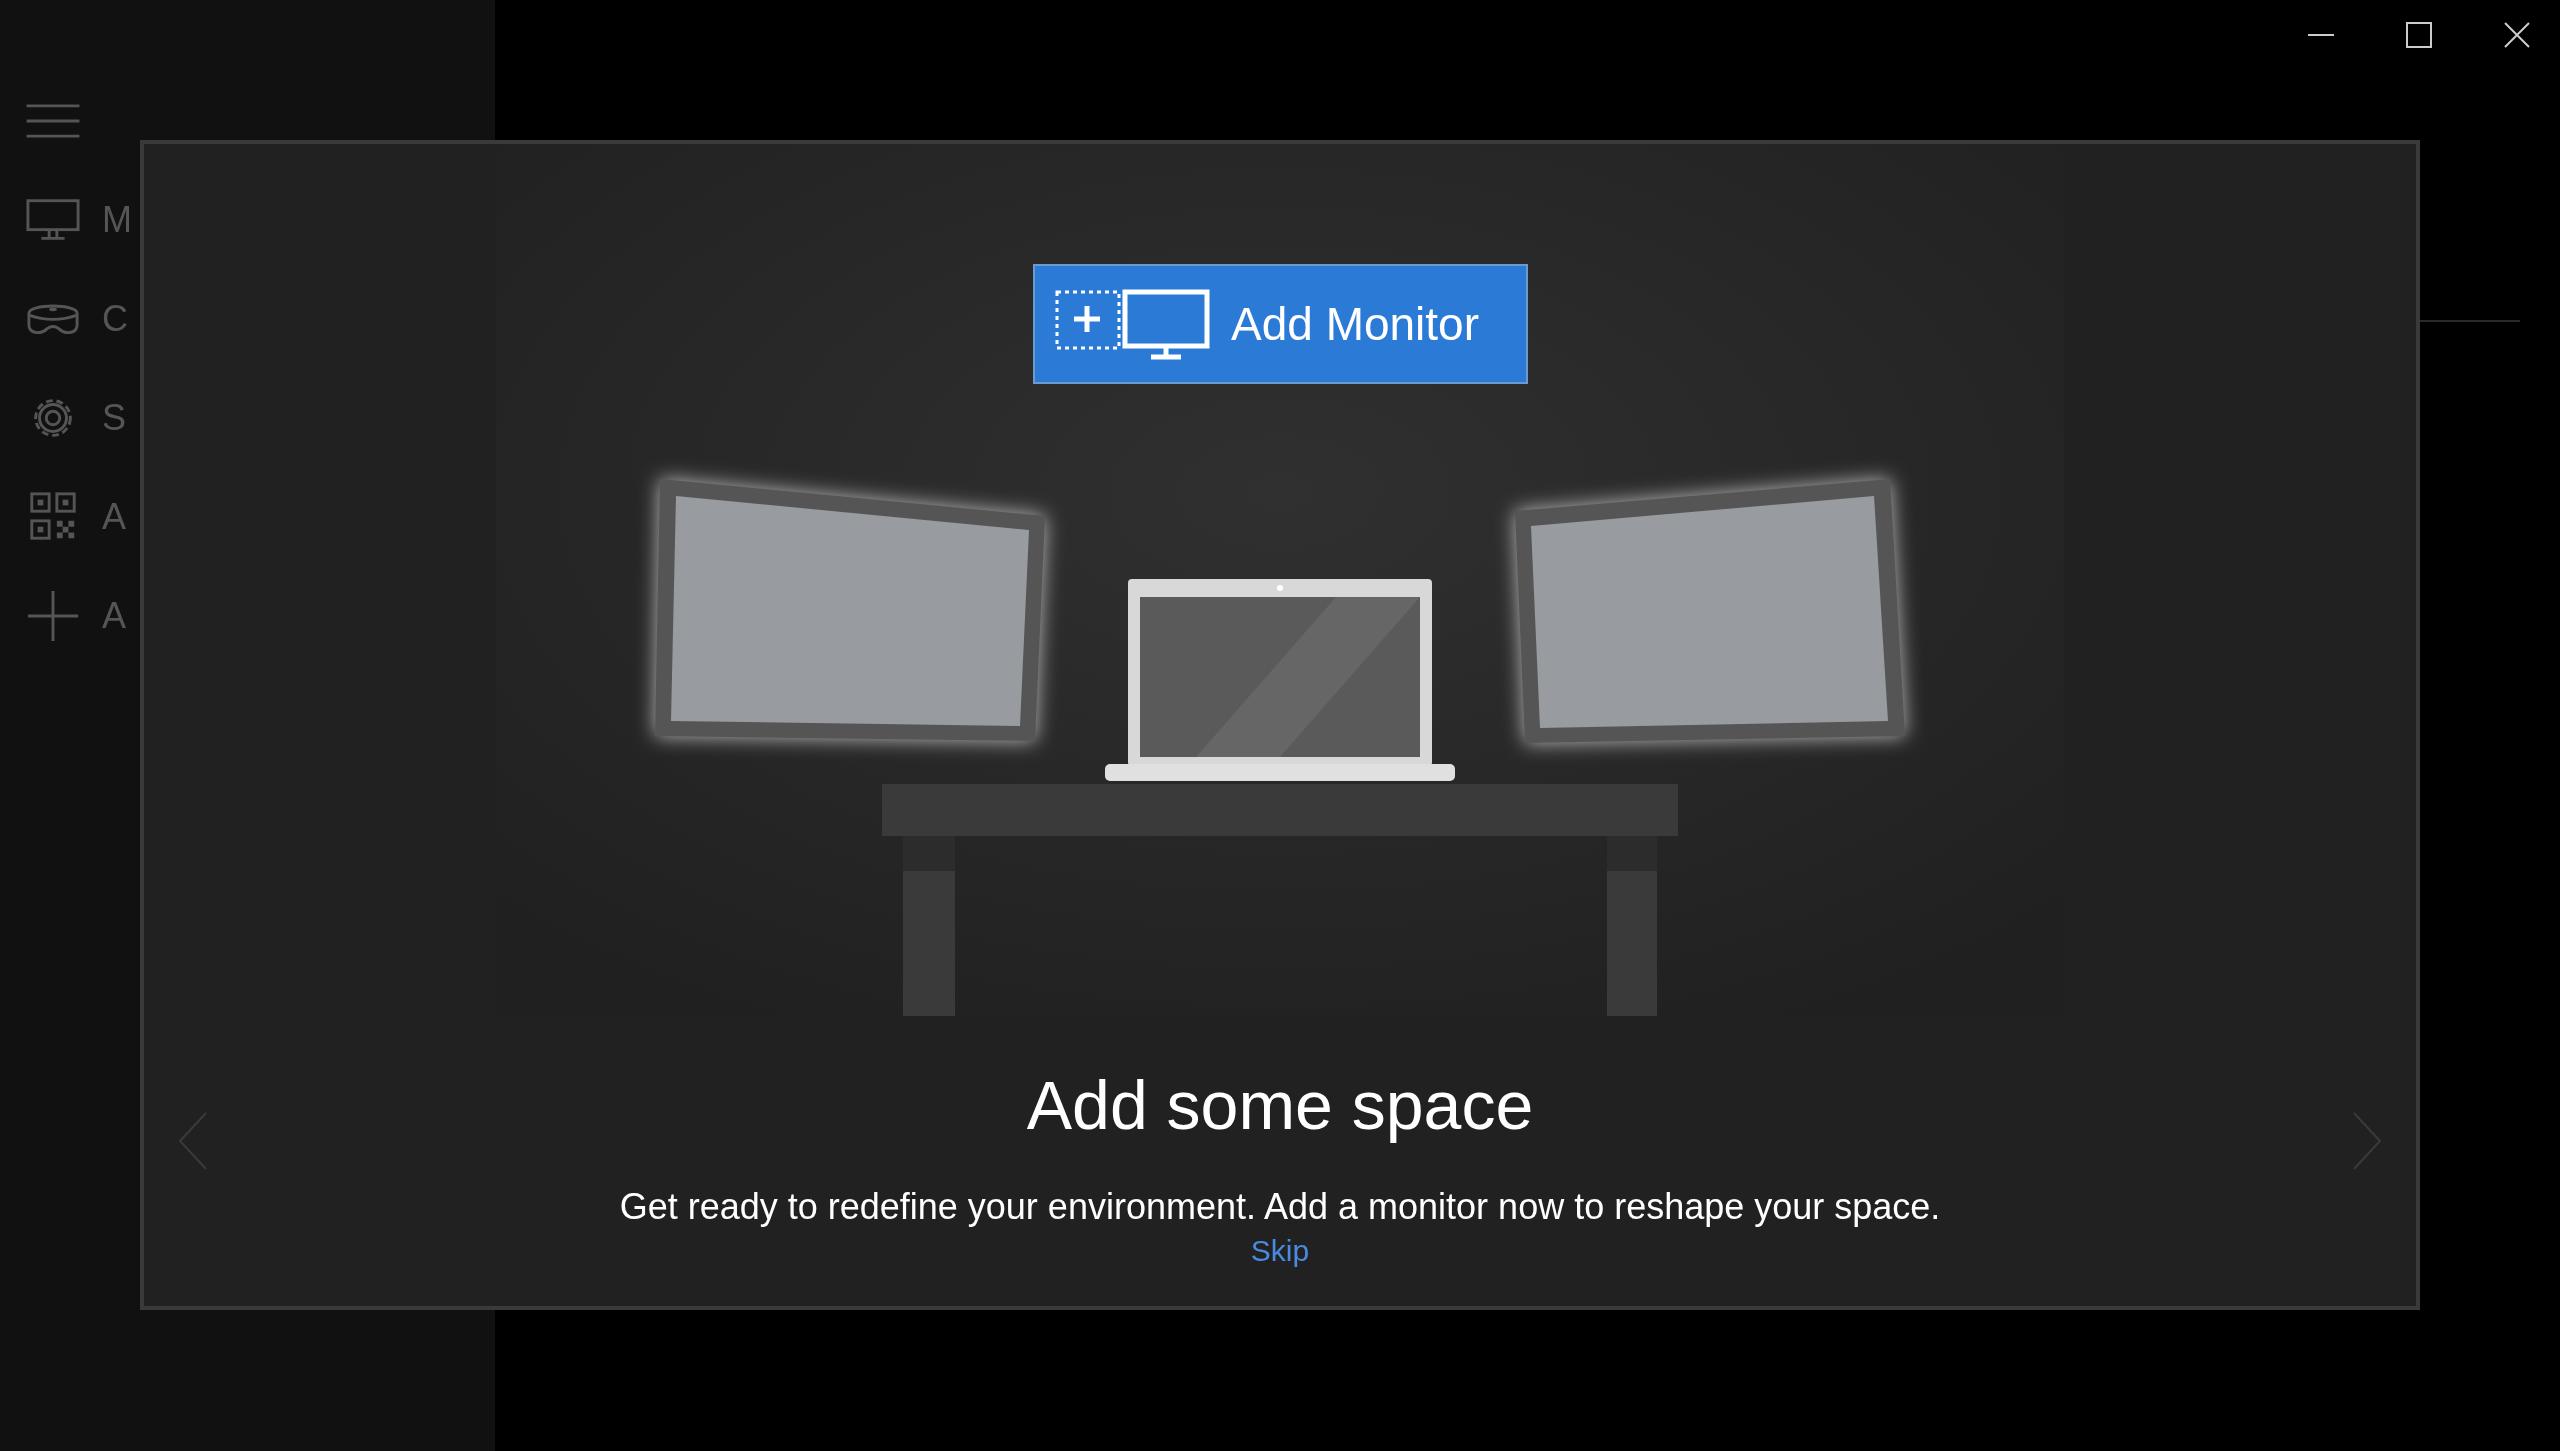 This screenshot has height=1451, width=2560. What do you see at coordinates (53, 615) in the screenshot?
I see `plus-icon` at bounding box center [53, 615].